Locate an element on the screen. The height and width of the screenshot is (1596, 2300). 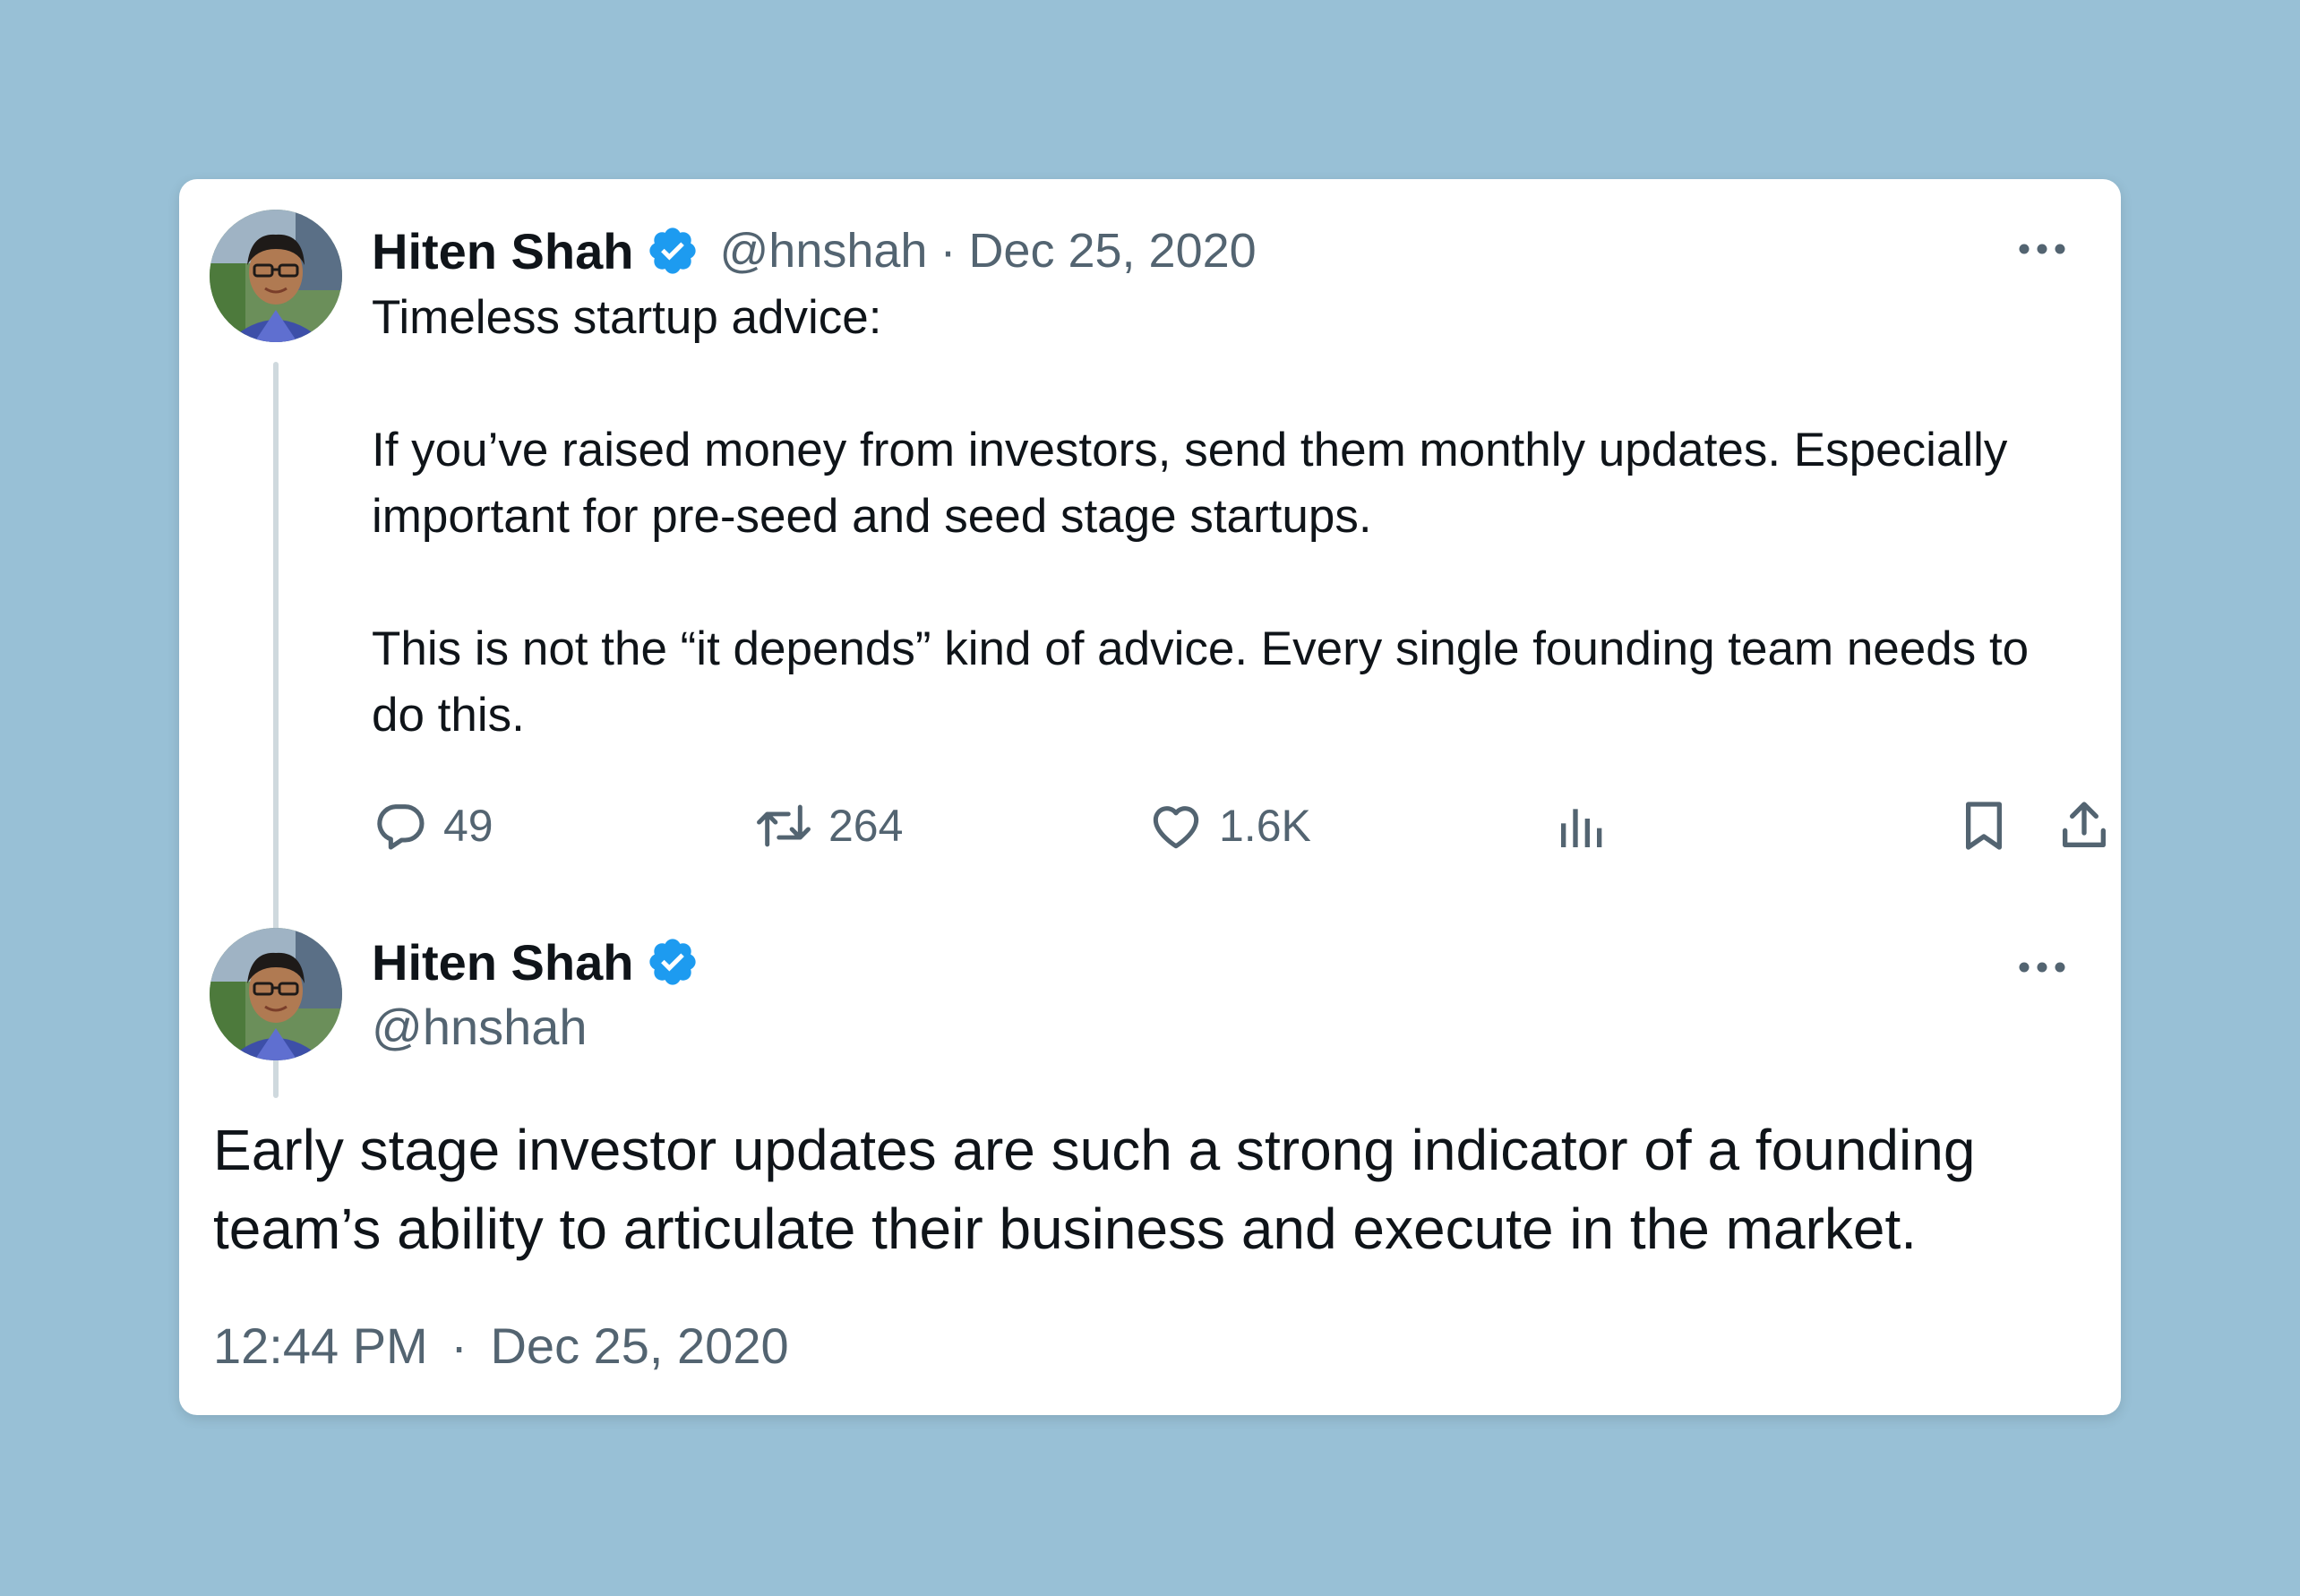
share-icon is located at coordinates (2084, 825).